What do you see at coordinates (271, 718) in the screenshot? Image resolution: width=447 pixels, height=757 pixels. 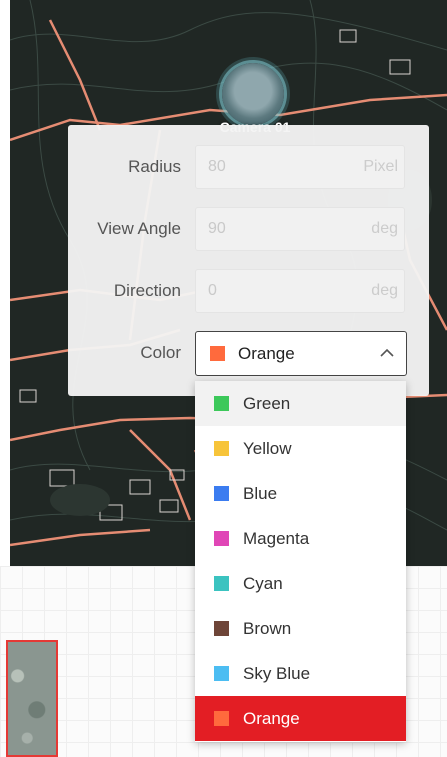 I see `color-option-label: Orange` at bounding box center [271, 718].